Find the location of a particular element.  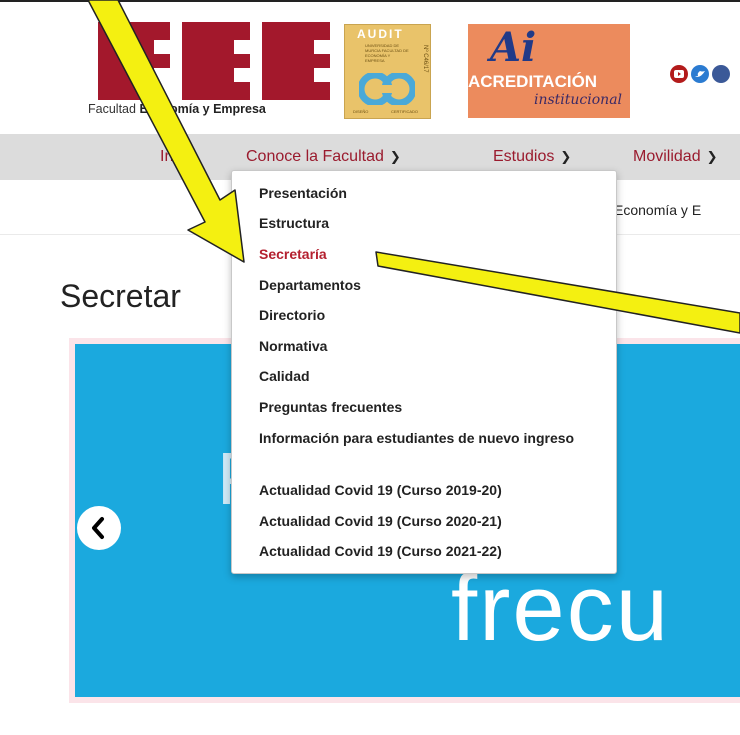

fee-logo-mark is located at coordinates (214, 61).